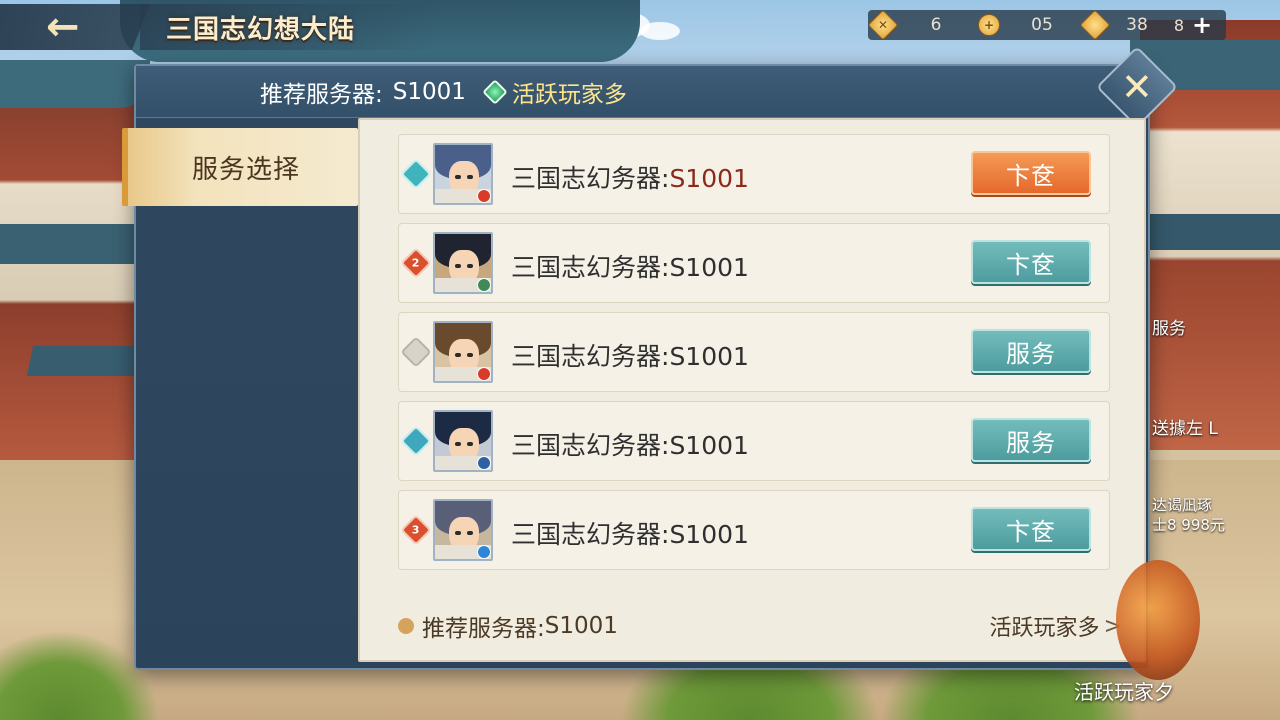 The height and width of the screenshot is (720, 1280). Describe the element at coordinates (416, 263) in the screenshot. I see `rank-badge-icon: 2` at that location.